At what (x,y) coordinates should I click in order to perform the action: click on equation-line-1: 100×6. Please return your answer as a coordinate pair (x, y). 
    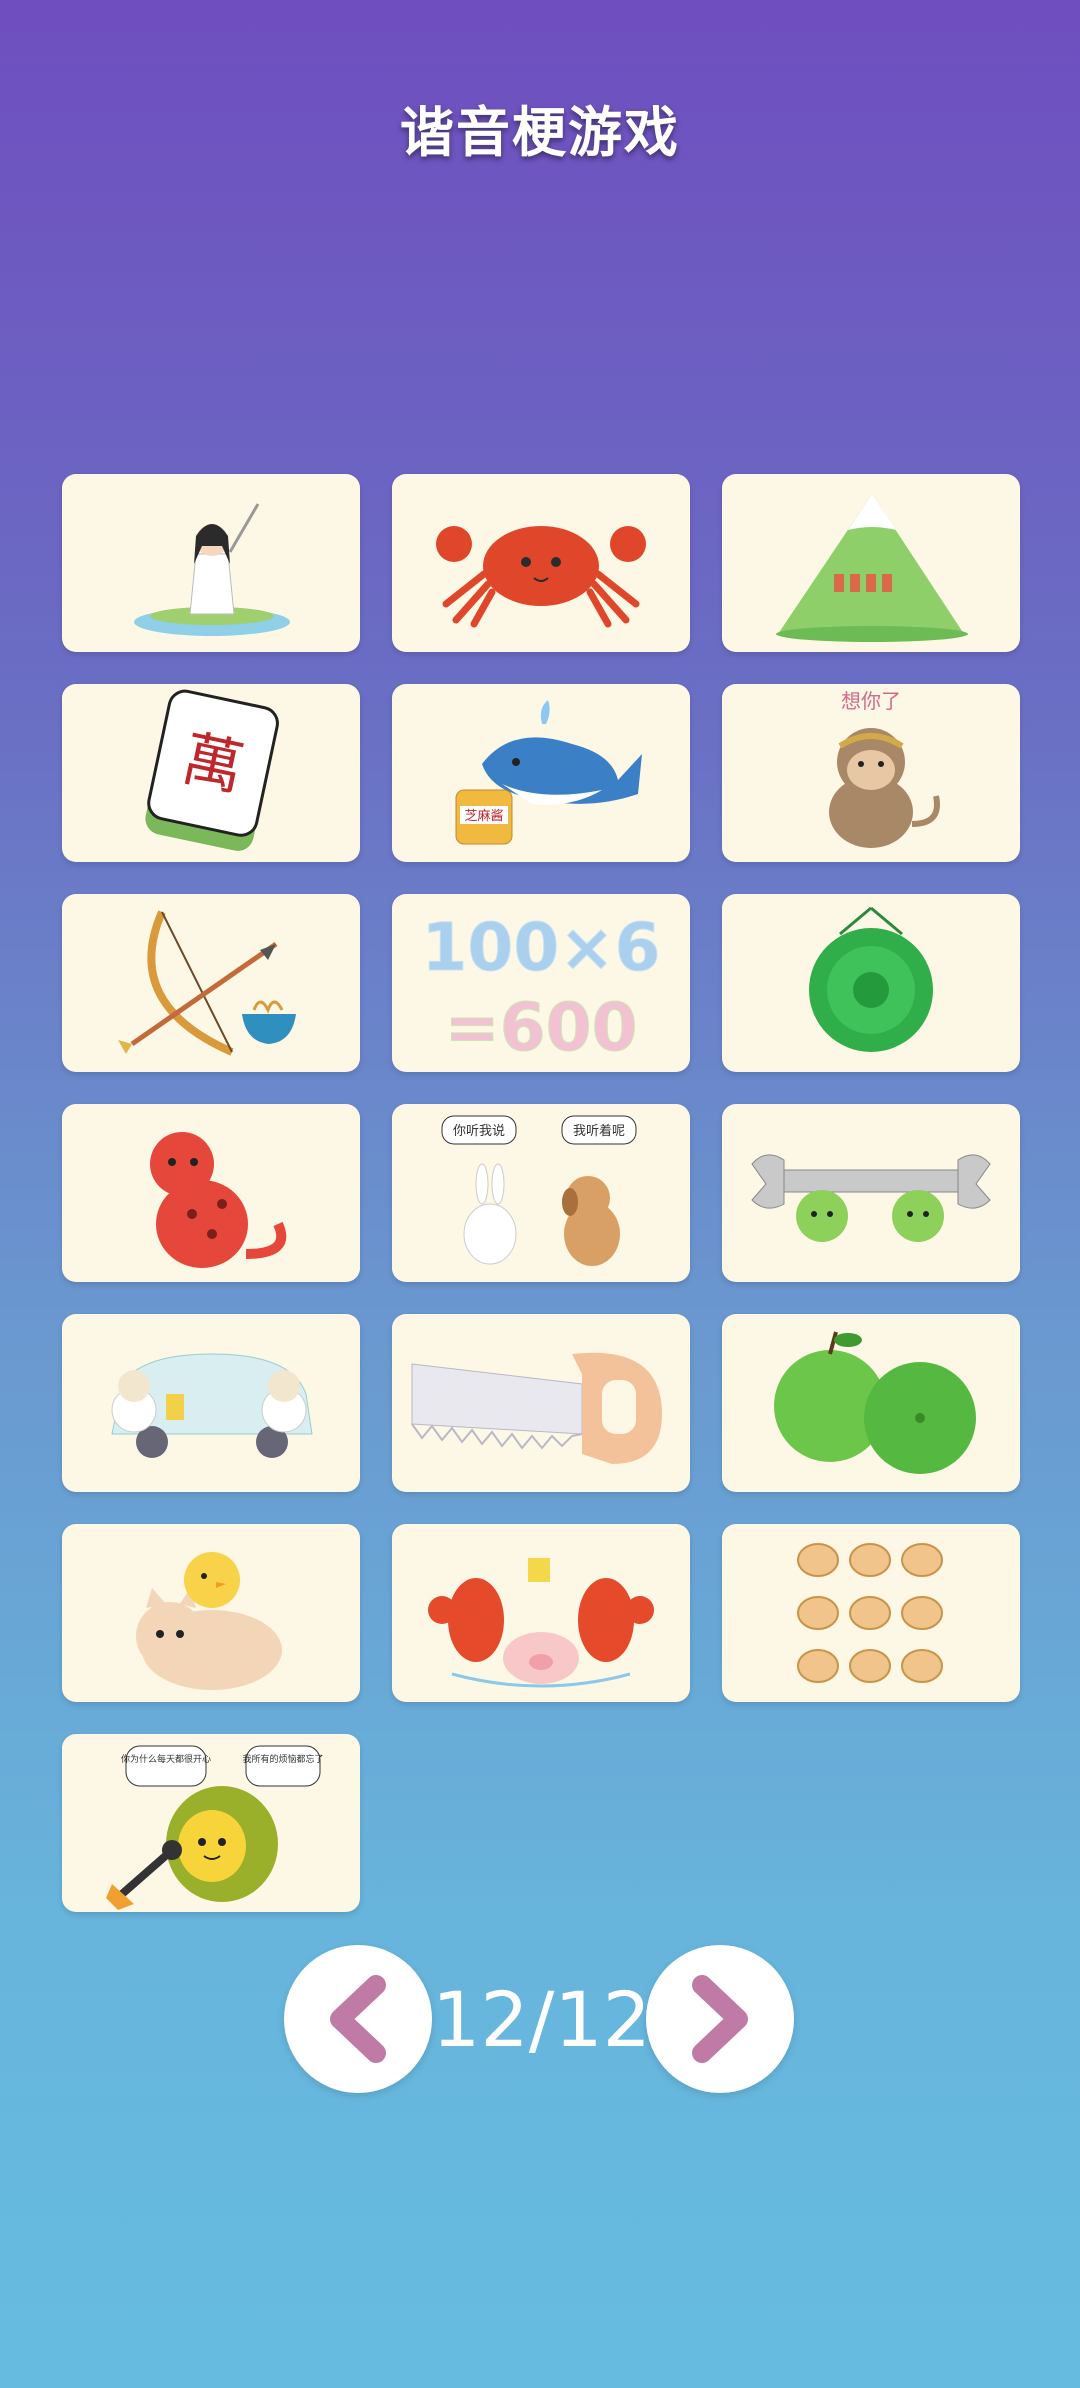
    Looking at the image, I should click on (541, 947).